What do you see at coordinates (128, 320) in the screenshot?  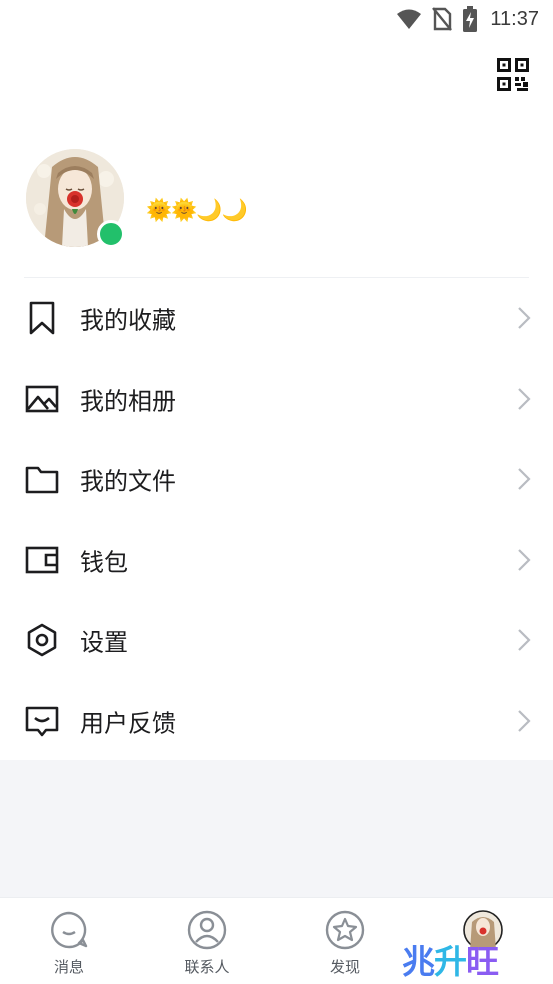 I see `menu-item-label: 我的收藏` at bounding box center [128, 320].